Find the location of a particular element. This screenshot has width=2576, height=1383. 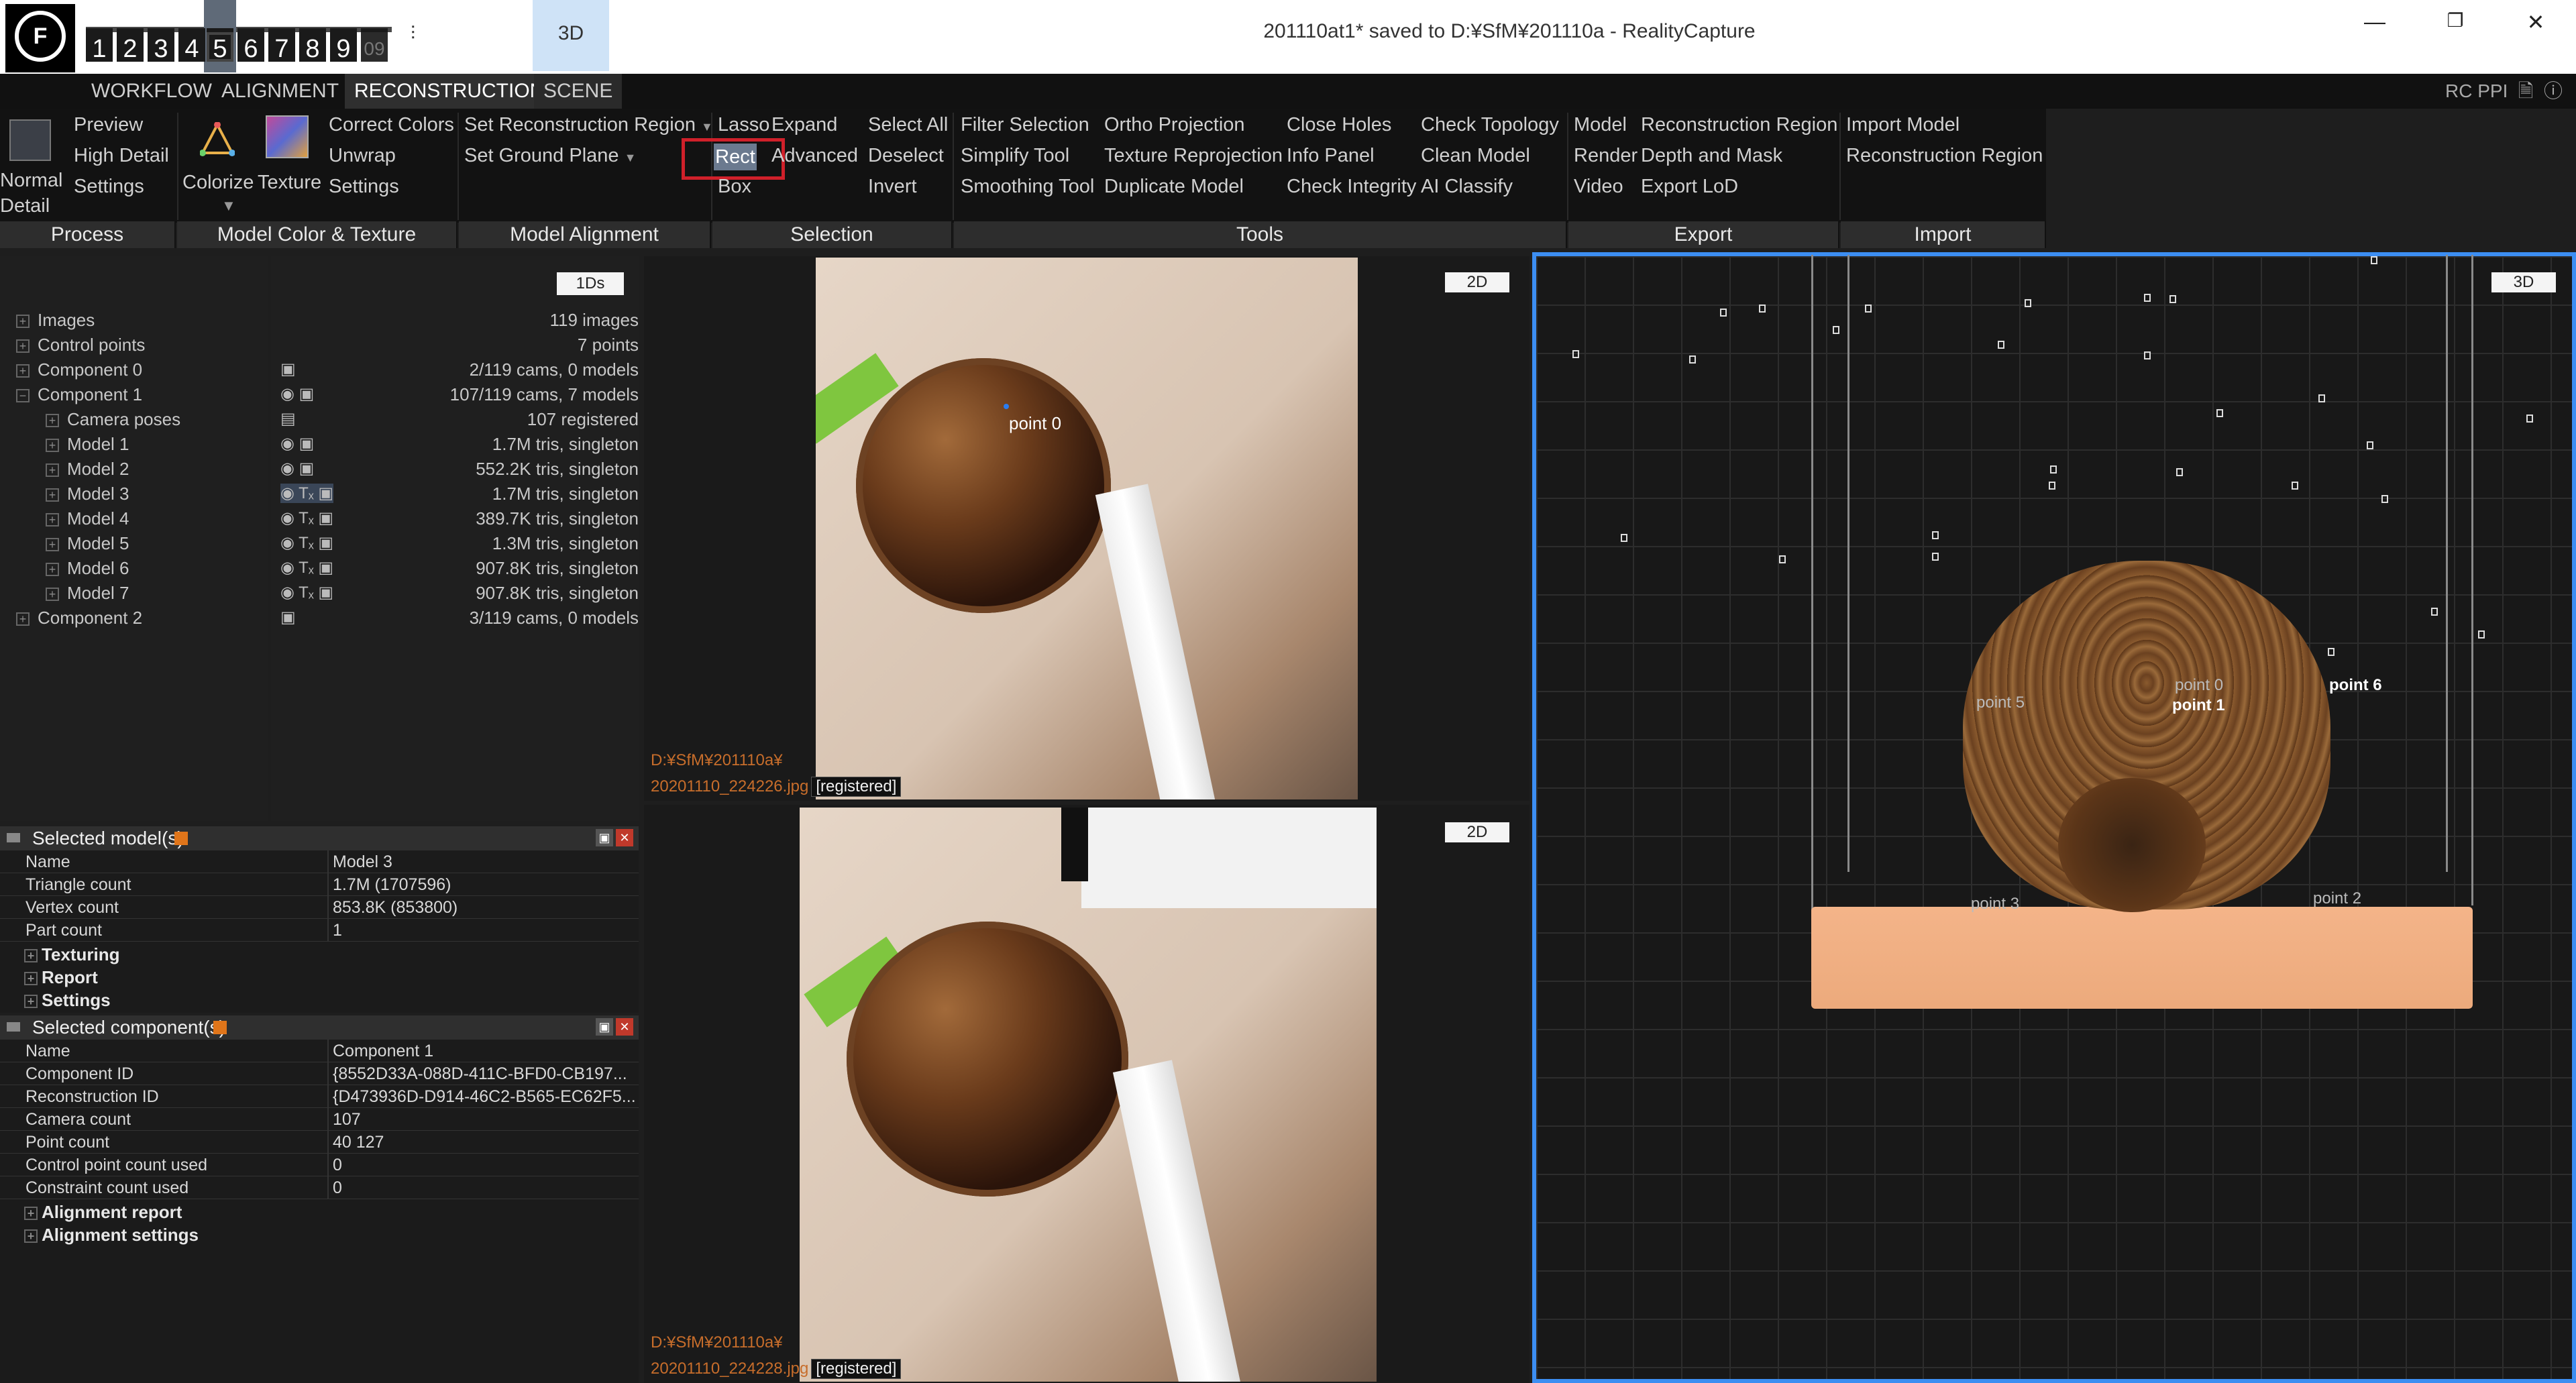

export-lod-button: Export LoD is located at coordinates (1689, 187).